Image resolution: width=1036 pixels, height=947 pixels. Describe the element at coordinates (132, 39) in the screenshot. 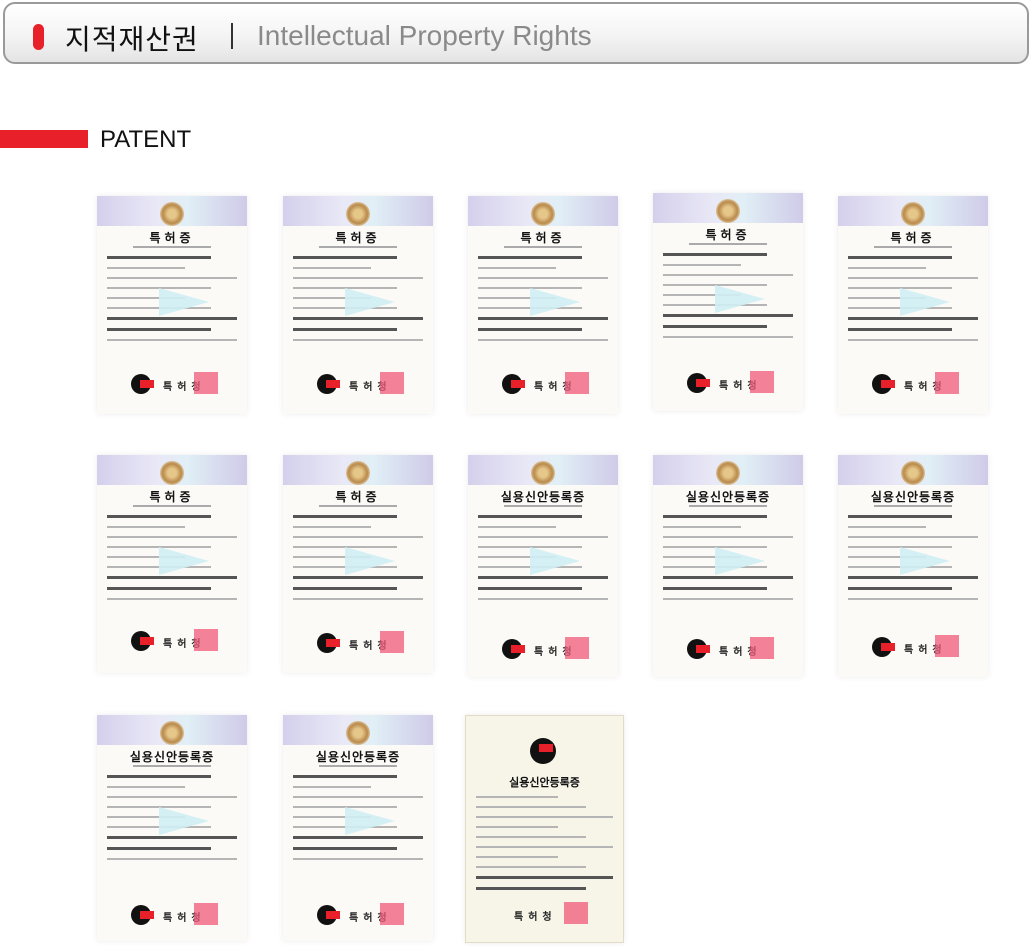

I see `page-title-korean: 지적재산권` at that location.